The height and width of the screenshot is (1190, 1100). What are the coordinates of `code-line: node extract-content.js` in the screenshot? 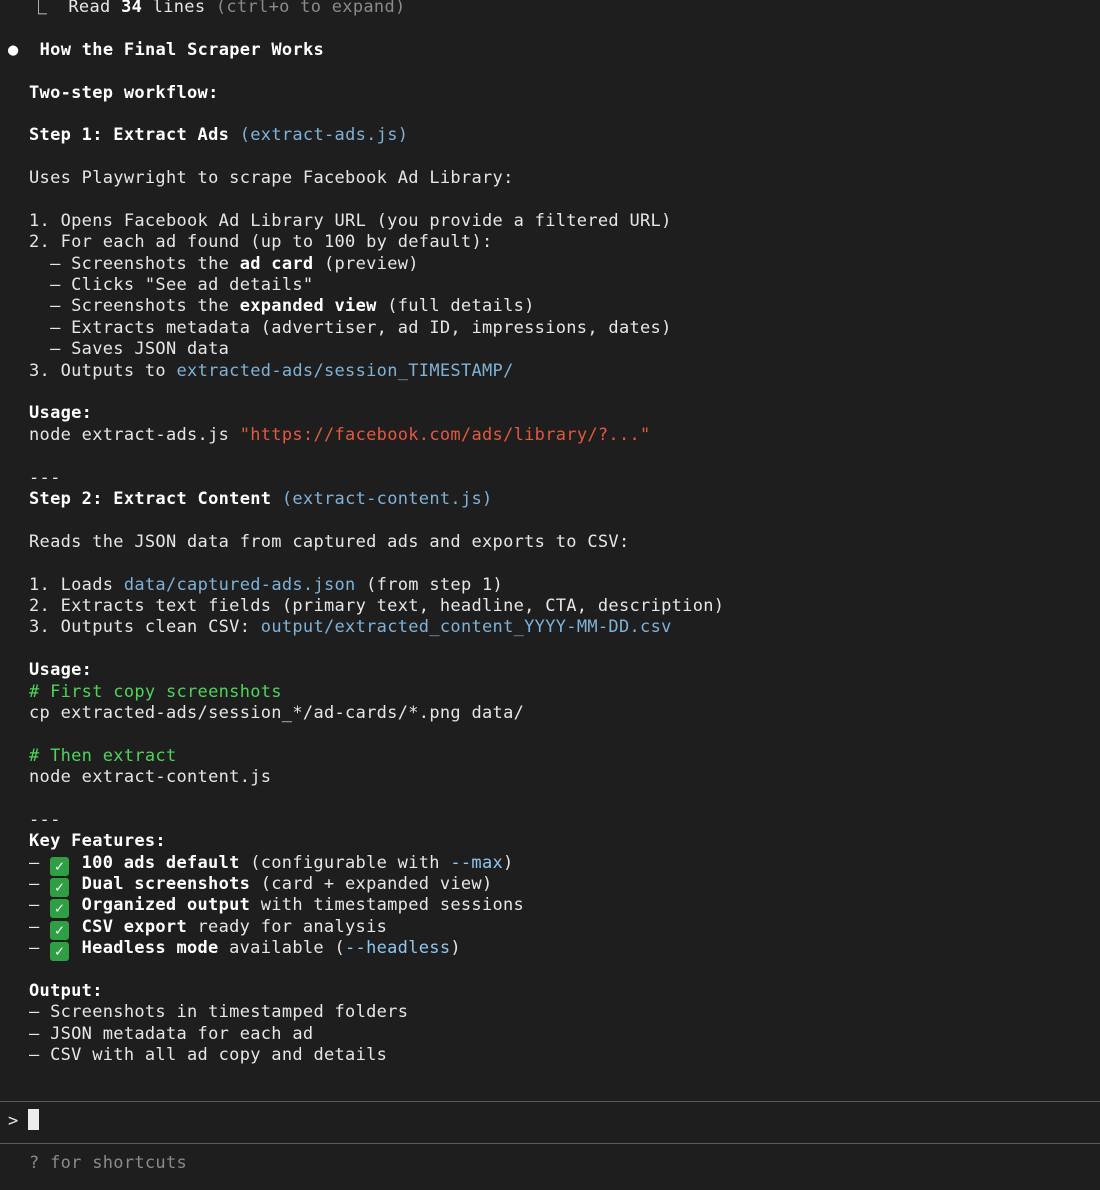 It's located at (150, 777).